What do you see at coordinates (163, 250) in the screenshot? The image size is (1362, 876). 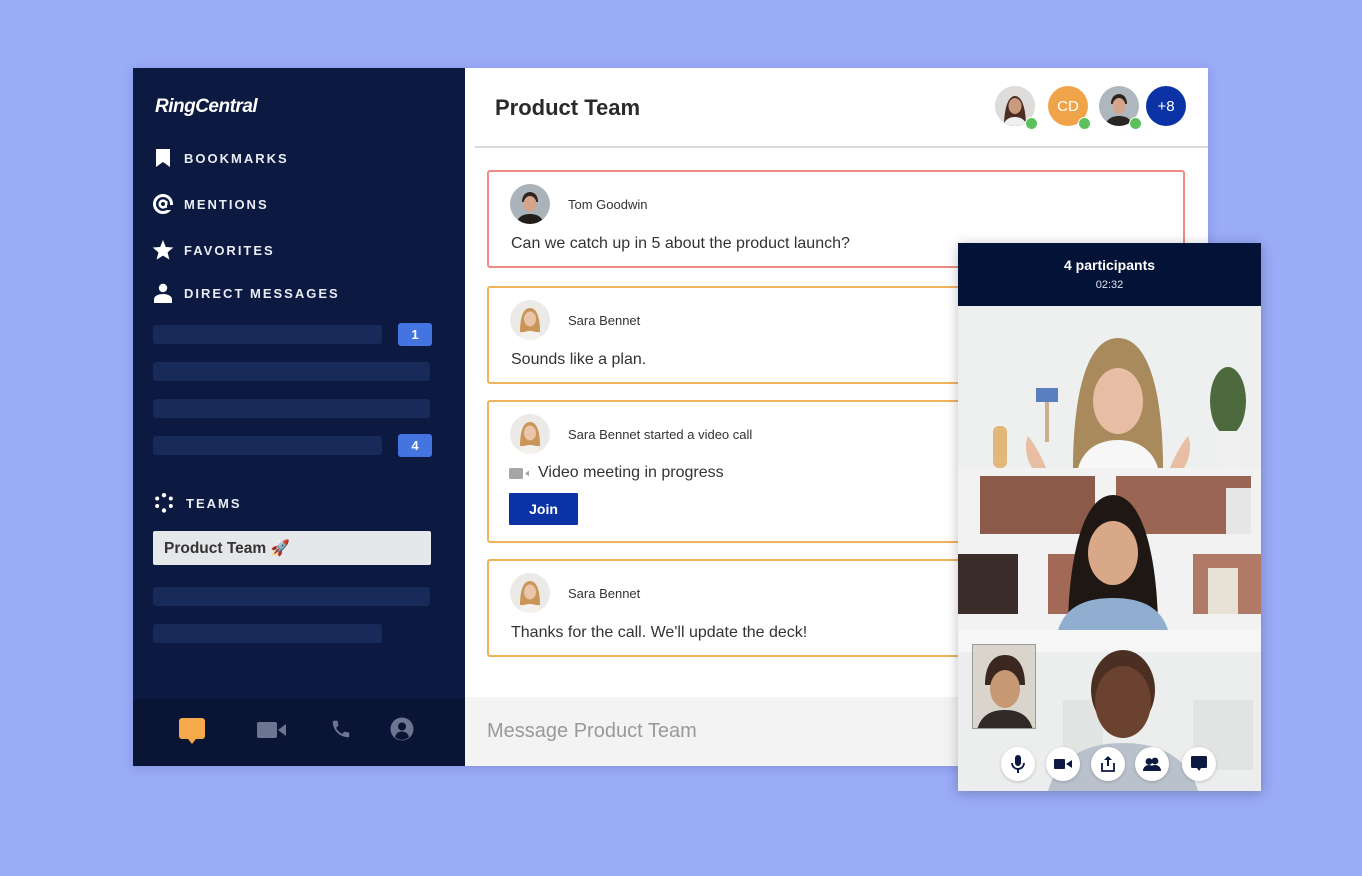 I see `star-icon` at bounding box center [163, 250].